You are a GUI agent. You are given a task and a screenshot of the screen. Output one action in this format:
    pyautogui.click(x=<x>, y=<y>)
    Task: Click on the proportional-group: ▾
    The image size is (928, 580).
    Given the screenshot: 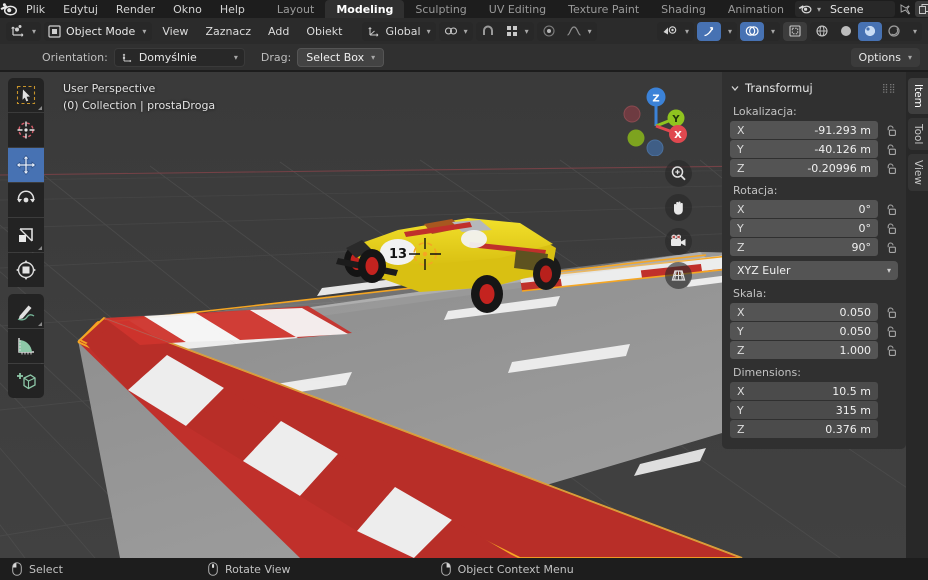 What is the action you would take?
    pyautogui.click(x=566, y=31)
    